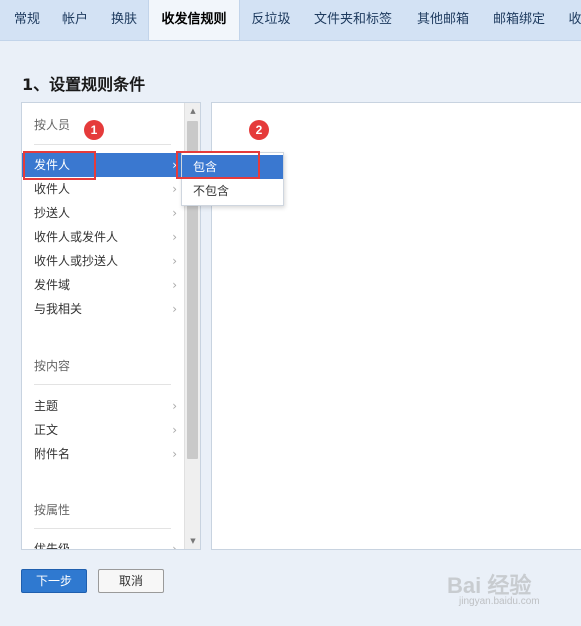 This screenshot has height=626, width=581. I want to click on annotation-badge-1: 1, so click(94, 130).